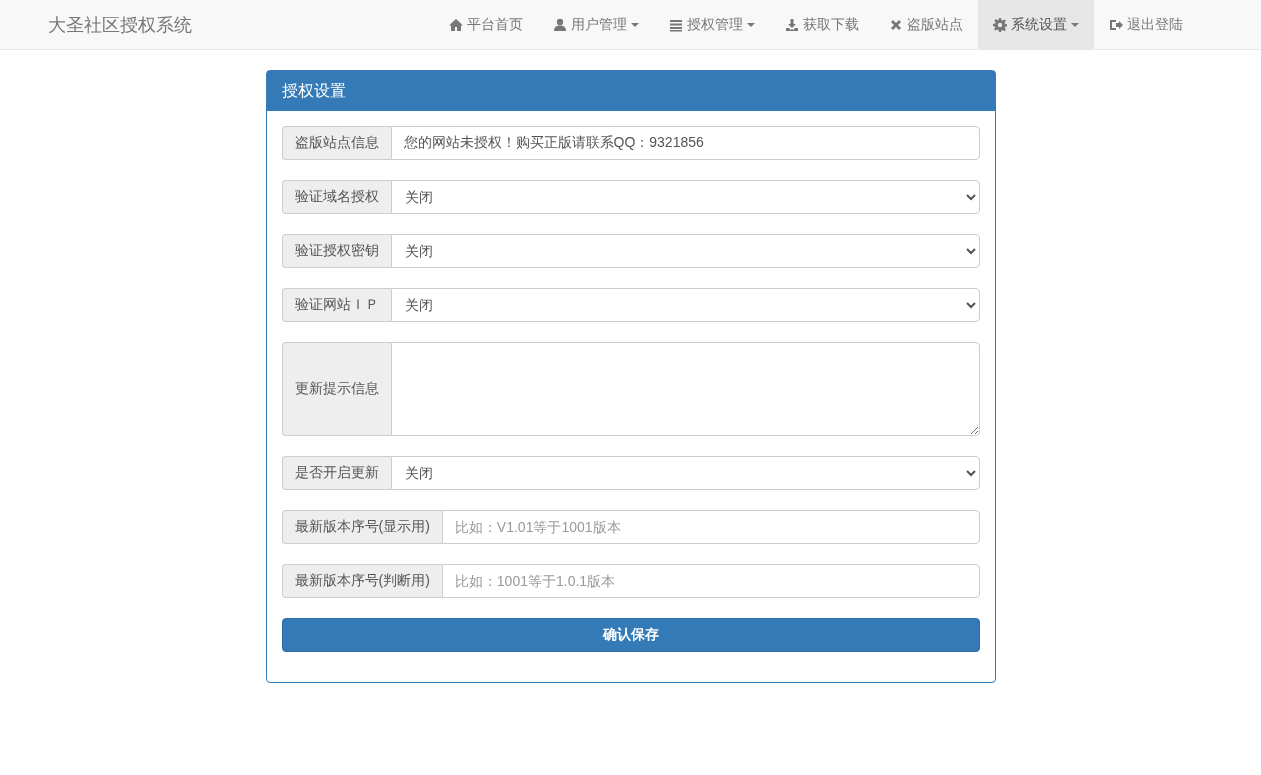  I want to click on field-label: 更新提示信息, so click(336, 389).